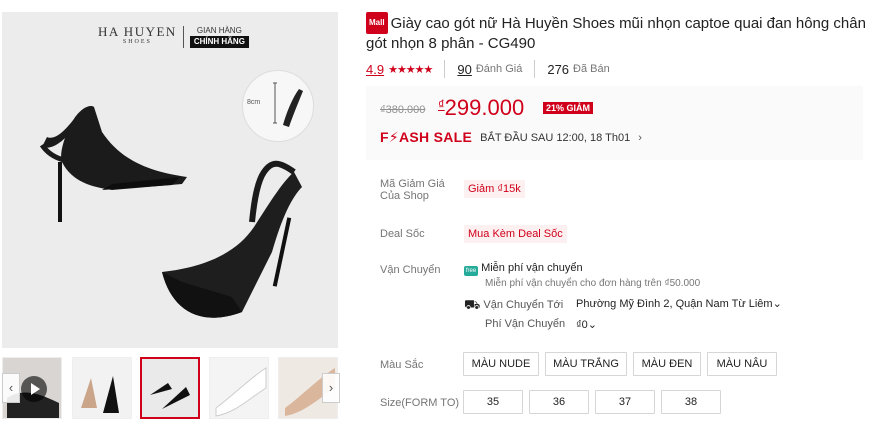 Image resolution: width=887 pixels, height=430 pixels. I want to click on shipping-fee-value: ₫0, so click(582, 325).